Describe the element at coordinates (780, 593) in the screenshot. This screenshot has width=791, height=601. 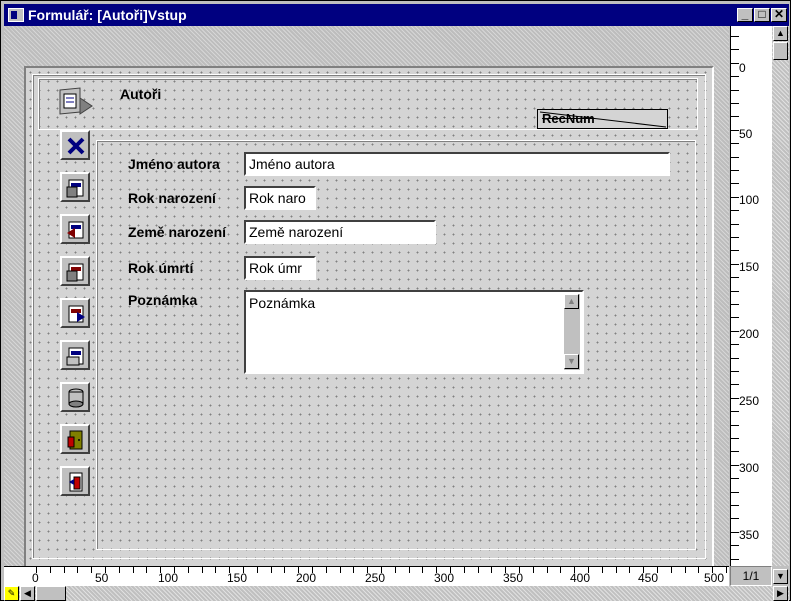
I see `scroll-right-arrow-icon: ▶` at that location.